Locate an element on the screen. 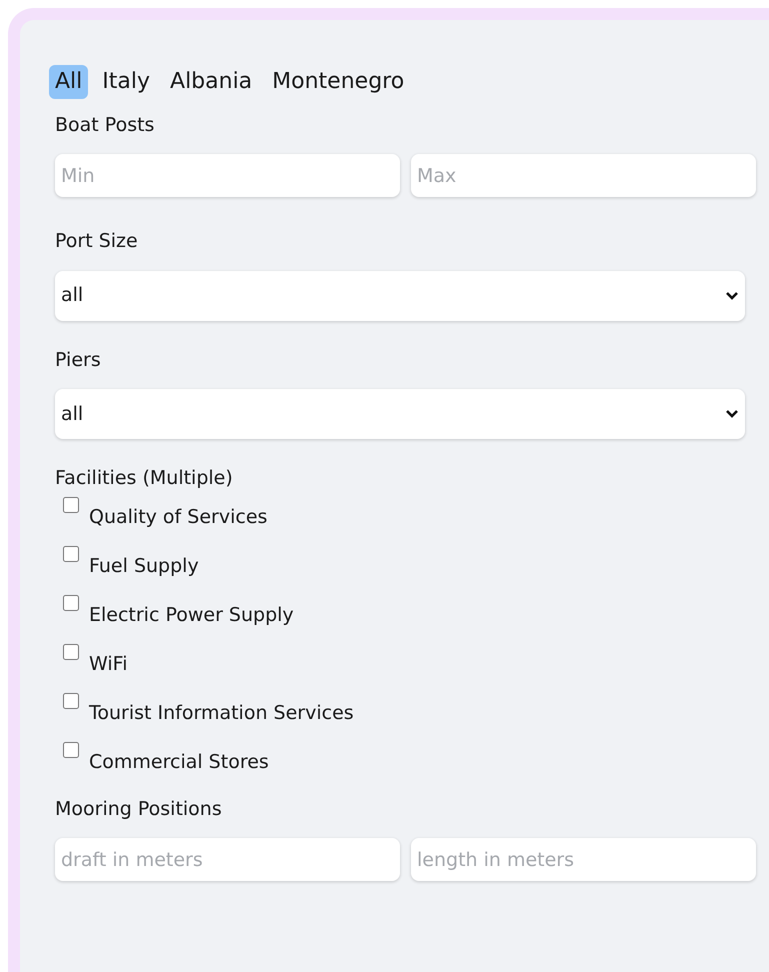 This screenshot has height=972, width=769. checkbox-label: WiFi is located at coordinates (108, 664).